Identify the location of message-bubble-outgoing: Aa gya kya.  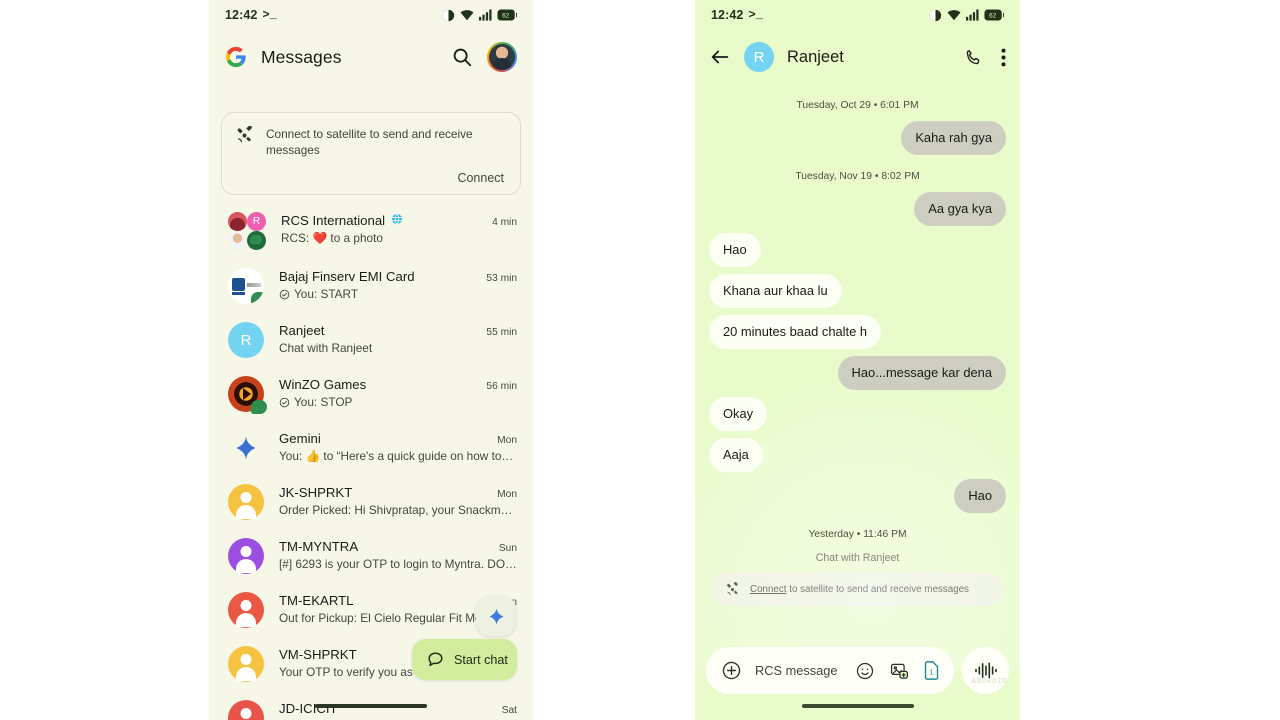
(960, 209).